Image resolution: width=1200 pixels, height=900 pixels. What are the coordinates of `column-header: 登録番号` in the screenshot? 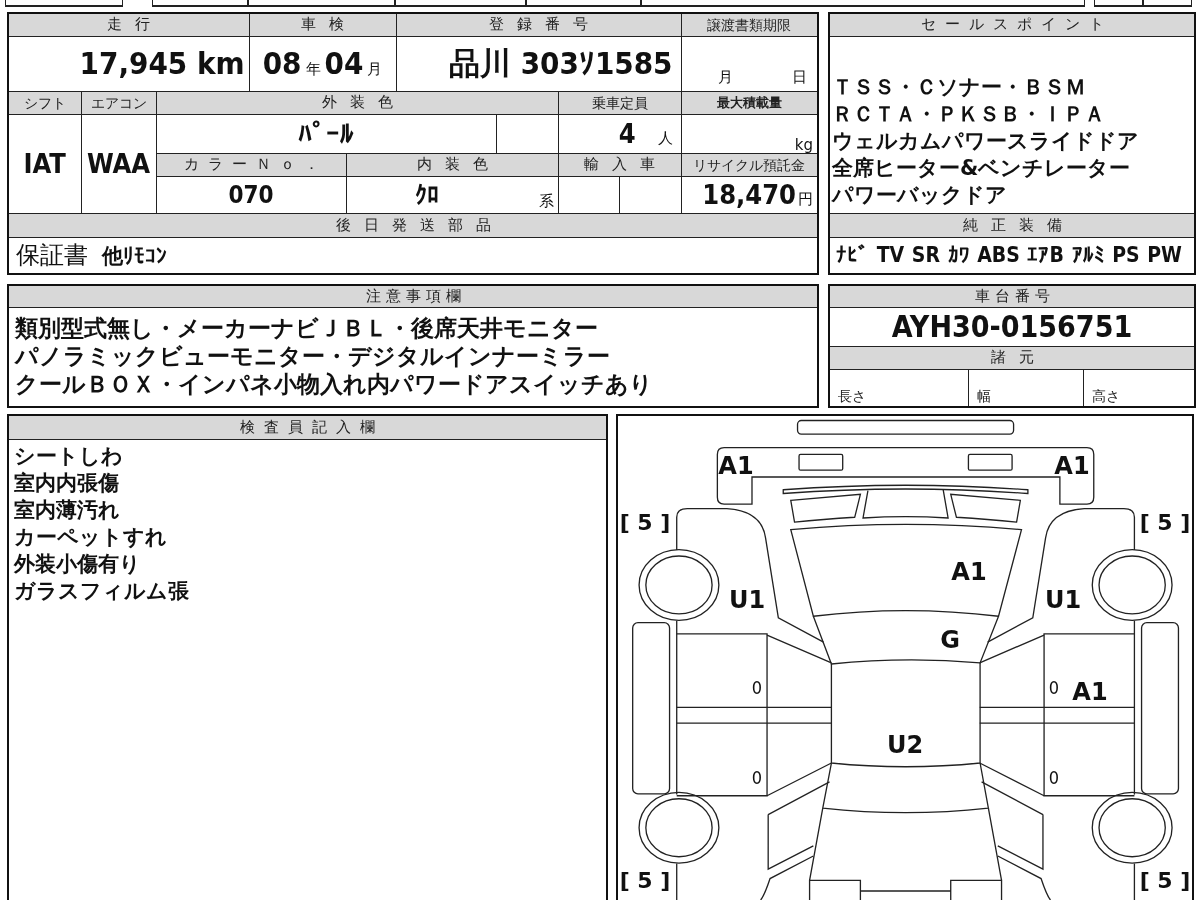 It's located at (539, 24).